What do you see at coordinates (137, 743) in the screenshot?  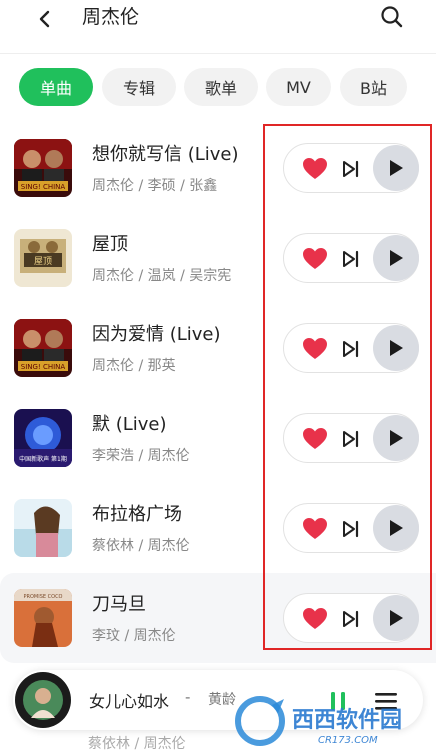 I see `hidden-row-artist: 蔡依林 / 周杰伦` at bounding box center [137, 743].